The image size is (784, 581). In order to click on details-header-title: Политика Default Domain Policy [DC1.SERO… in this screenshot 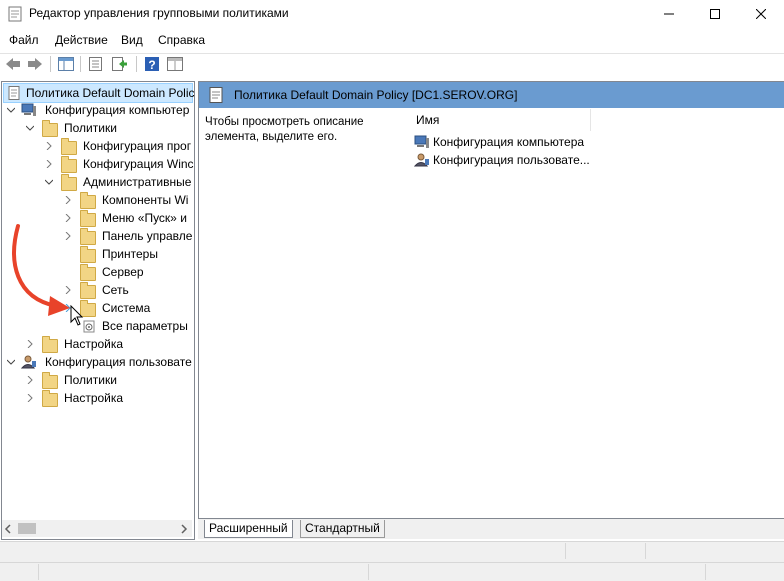, I will do `click(376, 95)`.